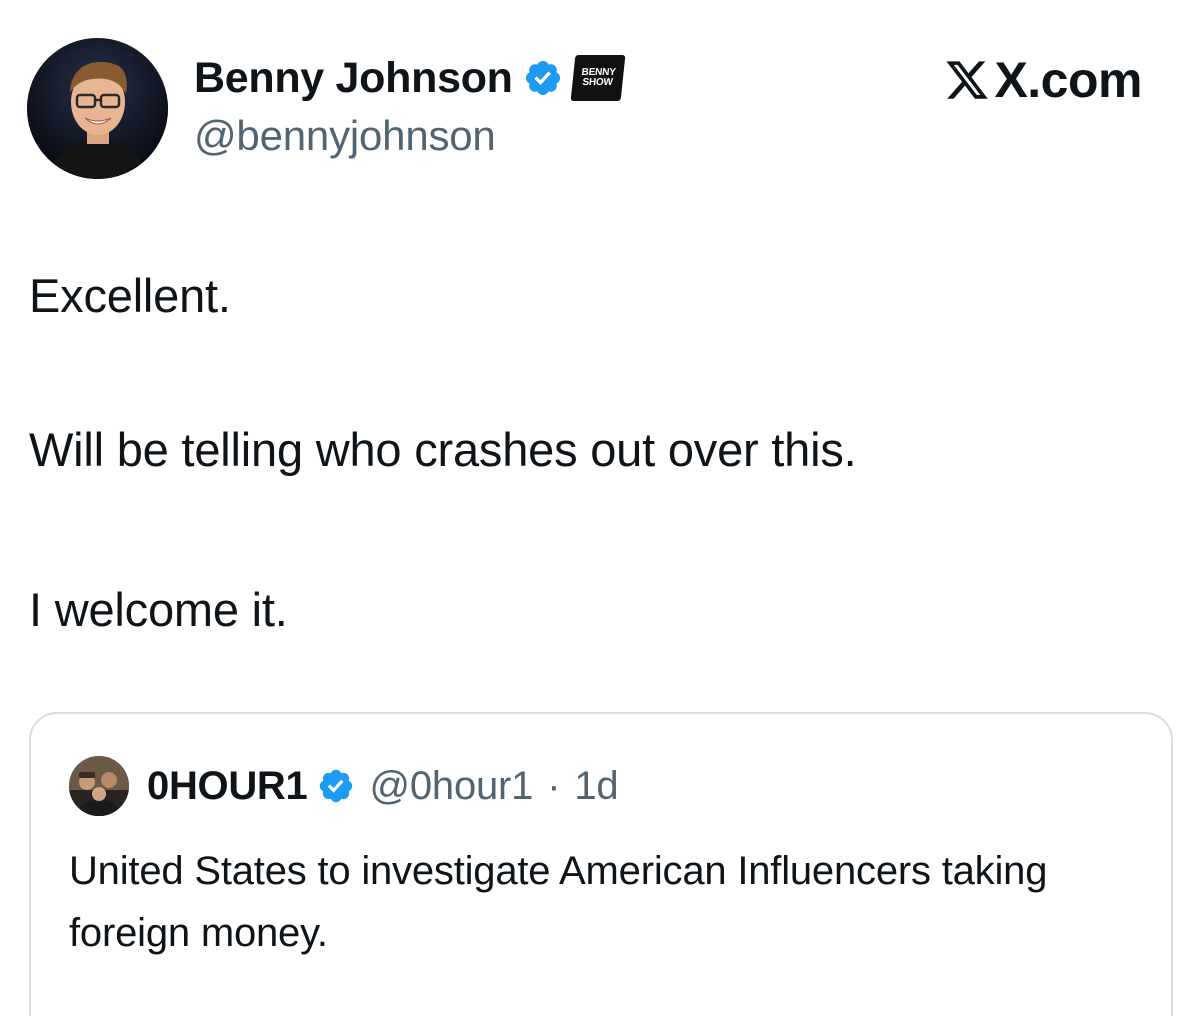 The width and height of the screenshot is (1200, 1016). I want to click on quoted-author-avatar, so click(99, 786).